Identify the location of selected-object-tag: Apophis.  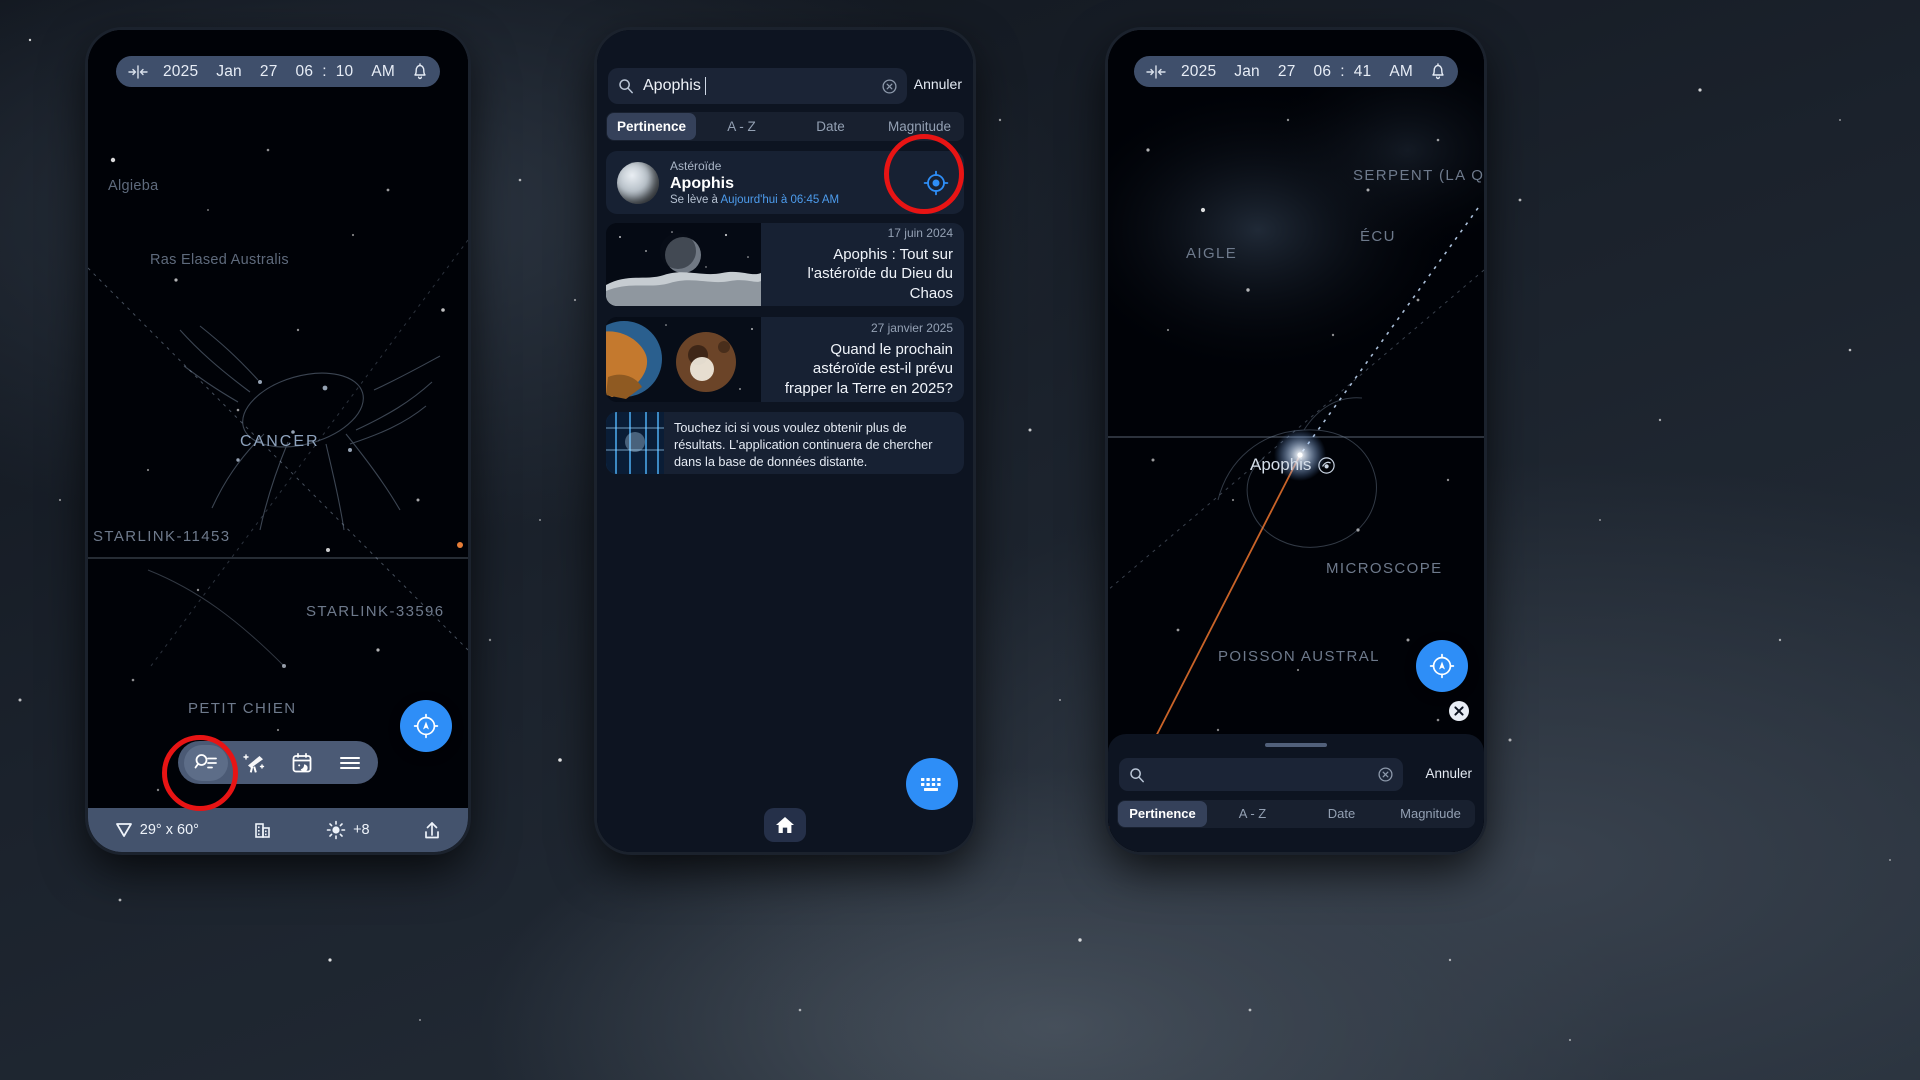
(1293, 465).